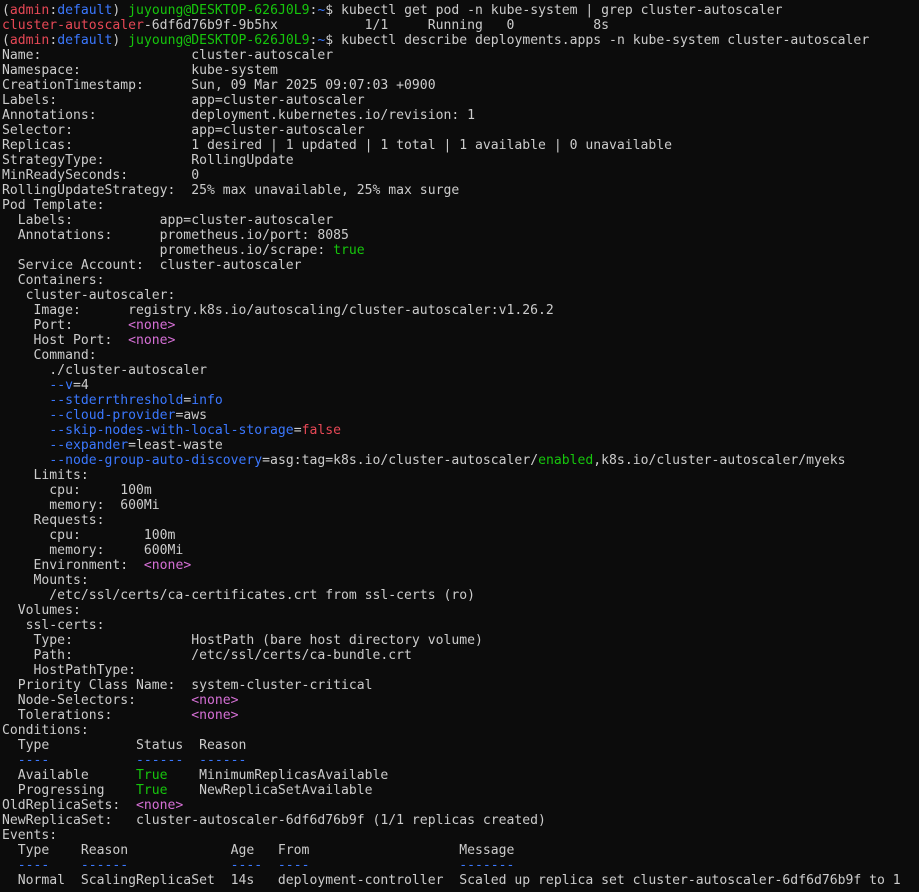 The image size is (919, 892). What do you see at coordinates (175, 445) in the screenshot?
I see `terminal-text: =least-waste` at bounding box center [175, 445].